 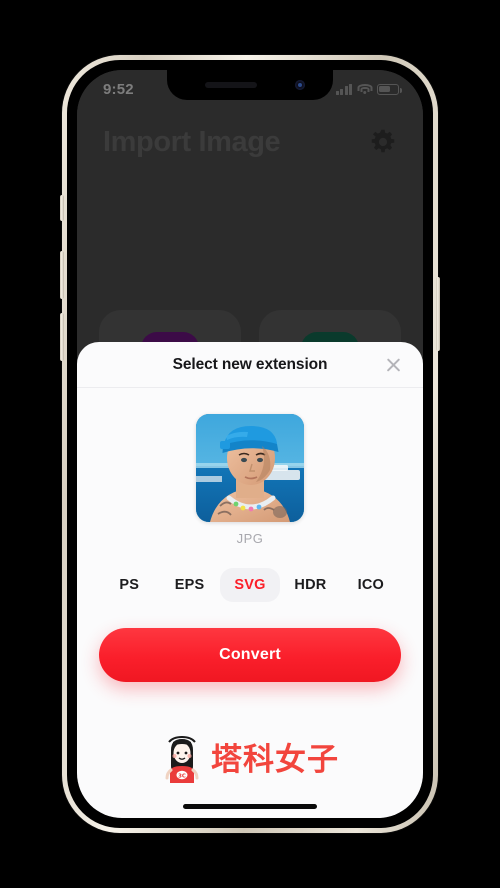 I want to click on extension-option-svg: SVG, so click(x=250, y=585).